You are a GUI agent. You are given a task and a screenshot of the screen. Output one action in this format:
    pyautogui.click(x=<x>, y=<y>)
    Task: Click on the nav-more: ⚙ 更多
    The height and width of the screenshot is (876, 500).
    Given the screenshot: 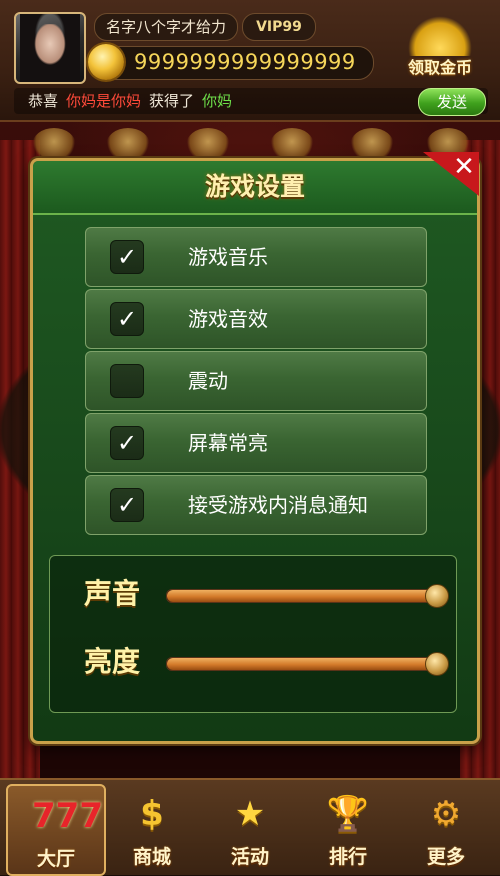 What is the action you would take?
    pyautogui.click(x=446, y=828)
    